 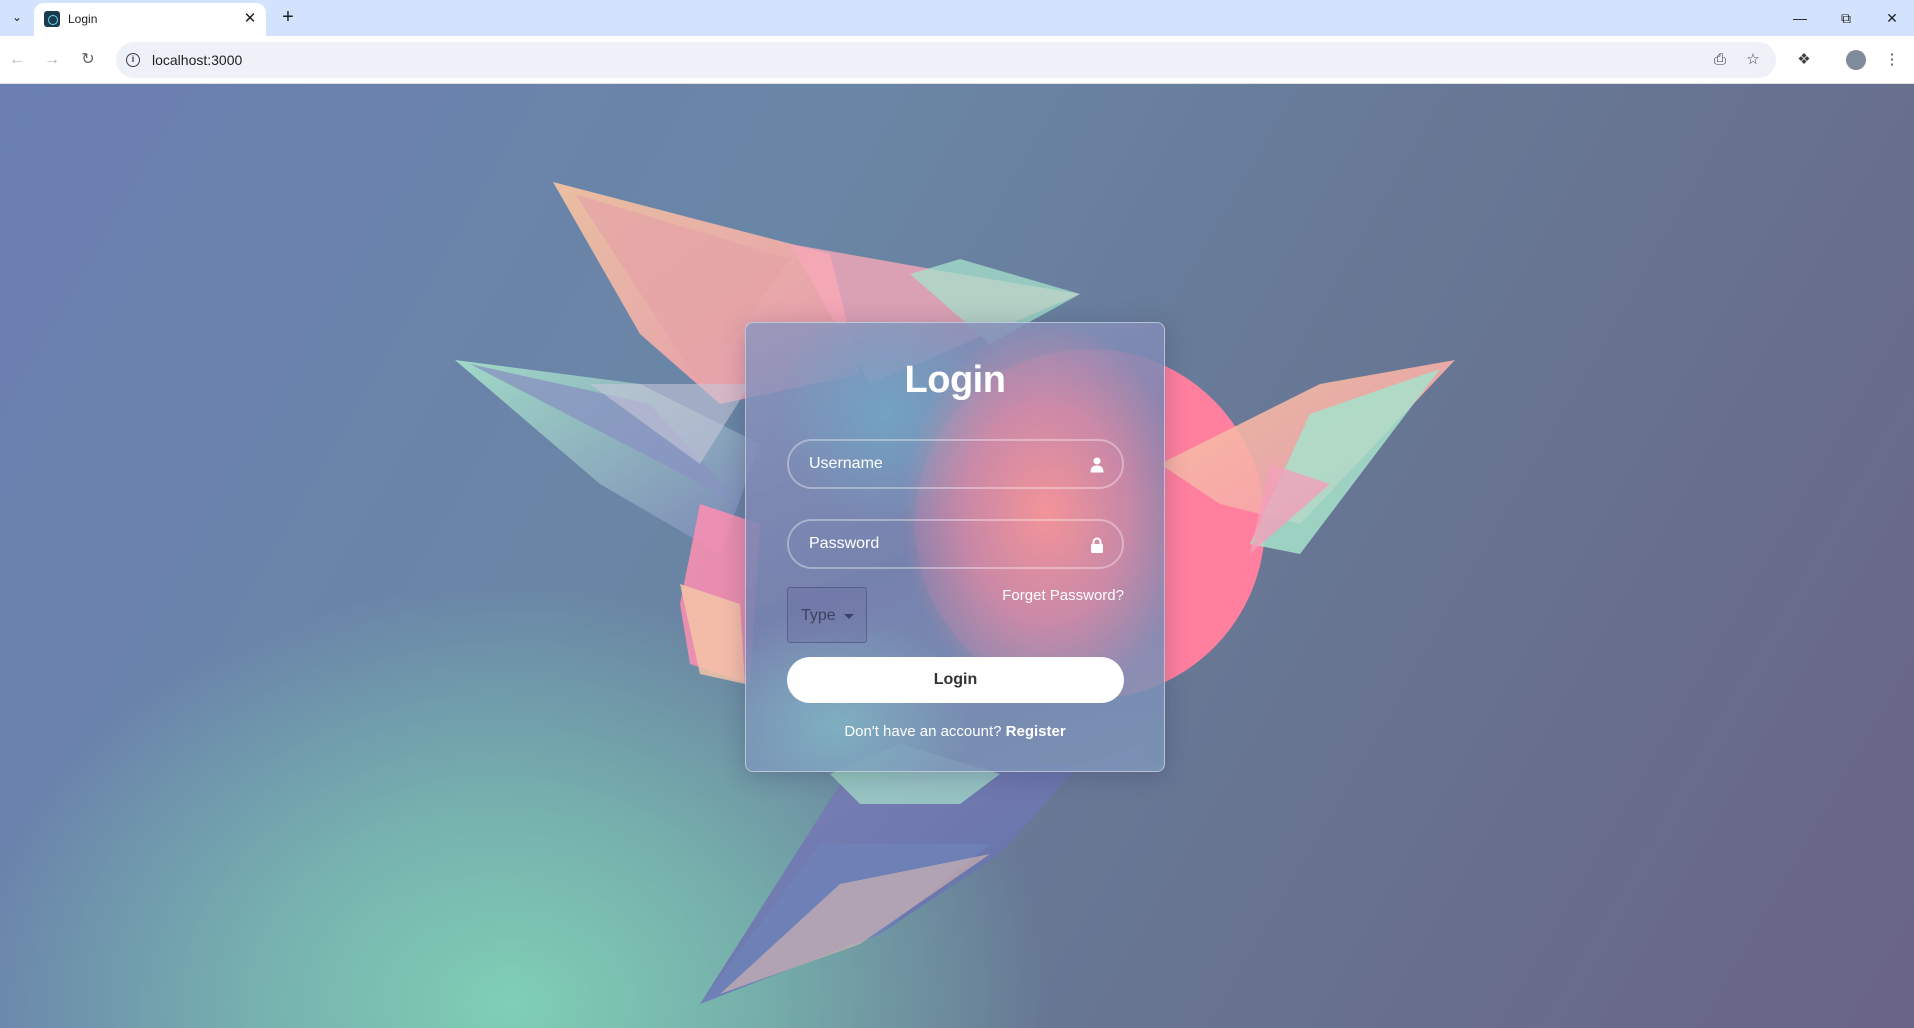 I want to click on login-button: Login, so click(x=955, y=680).